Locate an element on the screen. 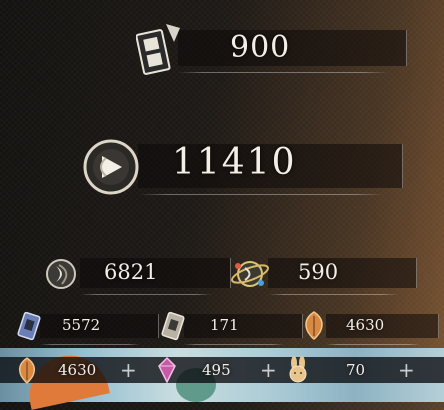 The image size is (444, 410). crescent-moon-count: 6821 is located at coordinates (131, 272).